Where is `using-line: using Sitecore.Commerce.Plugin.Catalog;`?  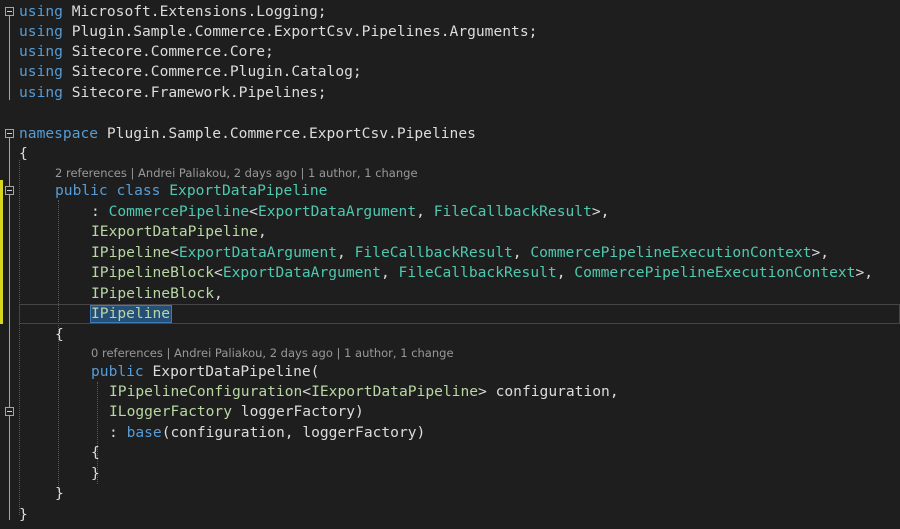 using-line: using Sitecore.Commerce.Plugin.Catalog; is located at coordinates (450, 72).